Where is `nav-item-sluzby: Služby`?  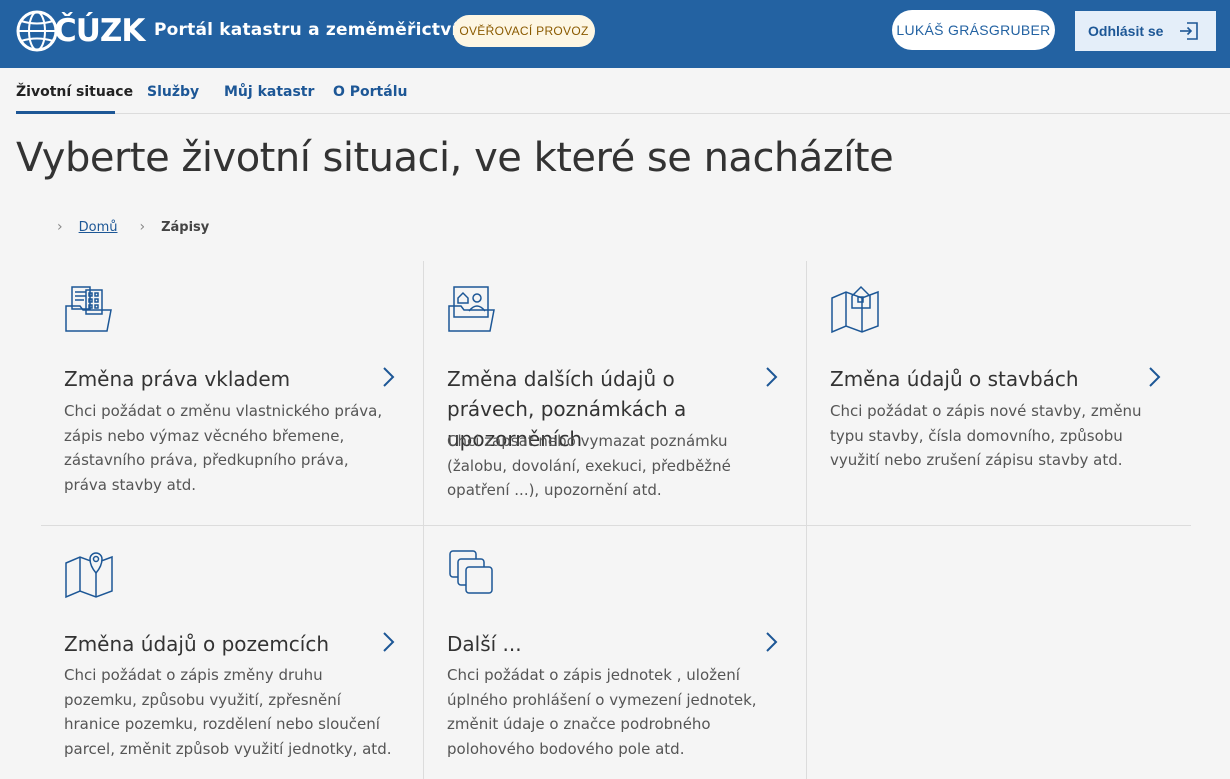
nav-item-sluzby: Služby is located at coordinates (173, 92).